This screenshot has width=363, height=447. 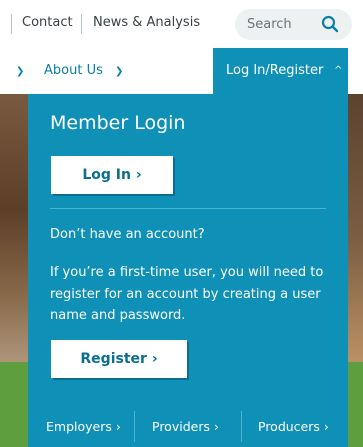 I want to click on chevron-down-icon: ❯, so click(x=20, y=71).